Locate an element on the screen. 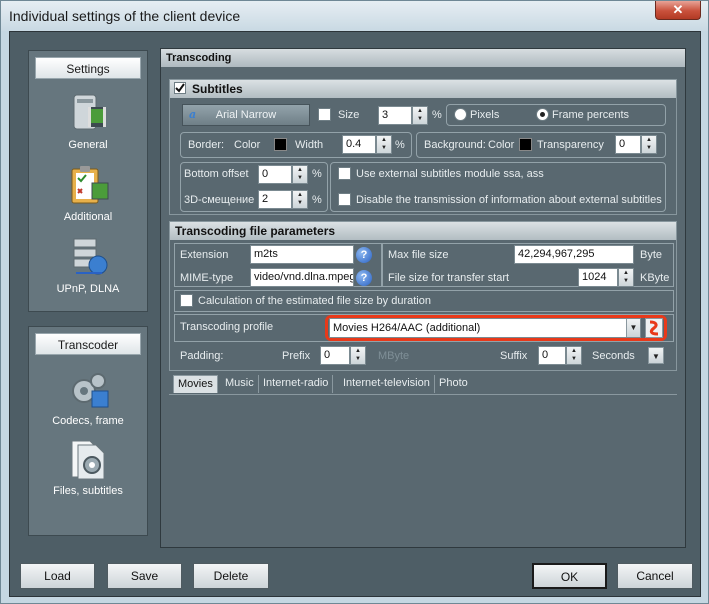  file-params-header: Transcoding file parameters is located at coordinates (423, 231).